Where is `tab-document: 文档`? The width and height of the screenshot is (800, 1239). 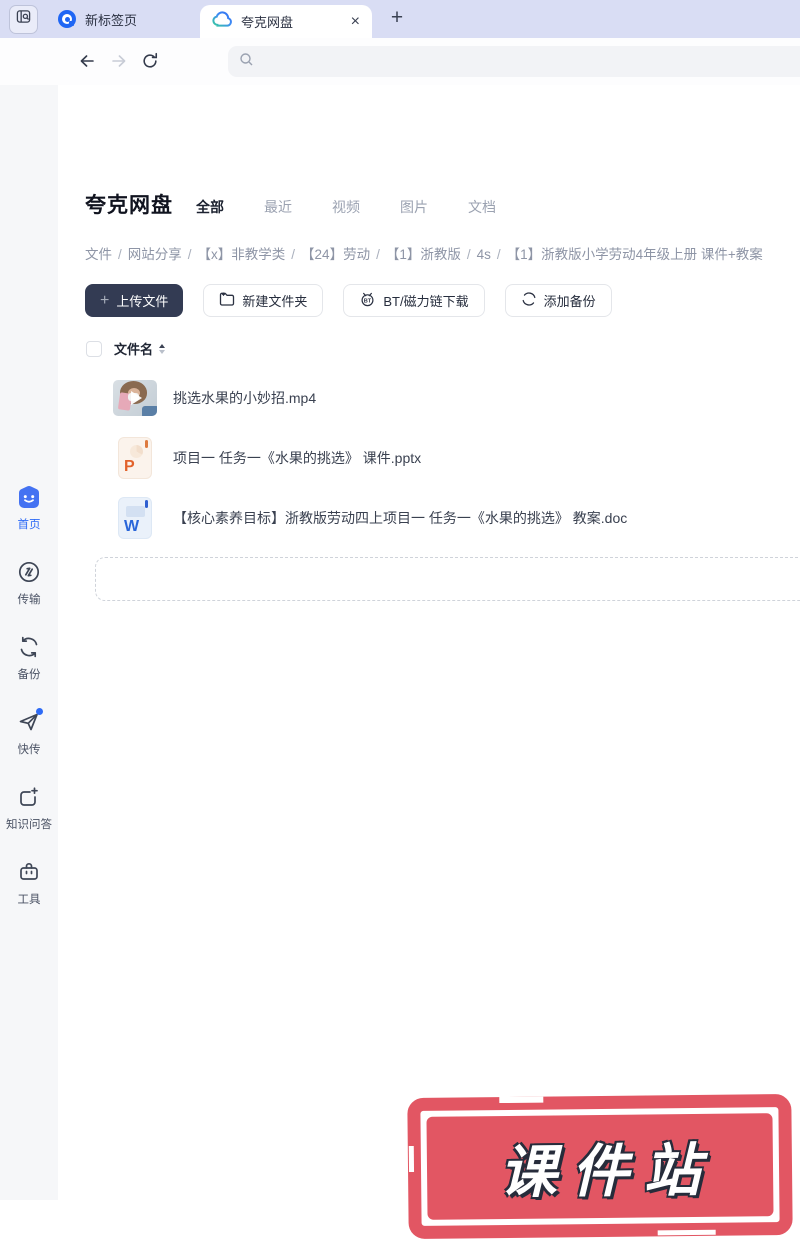
tab-document: 文档 is located at coordinates (482, 207).